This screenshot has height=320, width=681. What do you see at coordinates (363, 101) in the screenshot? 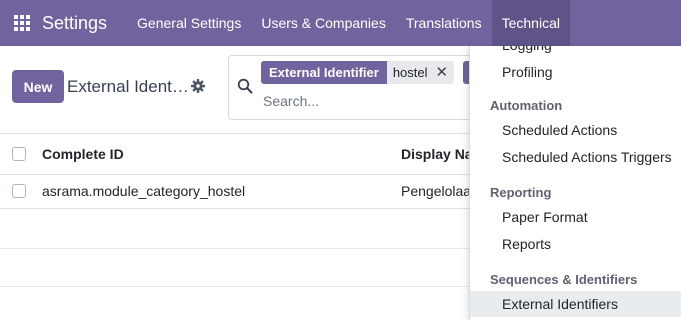
I see `search-input` at bounding box center [363, 101].